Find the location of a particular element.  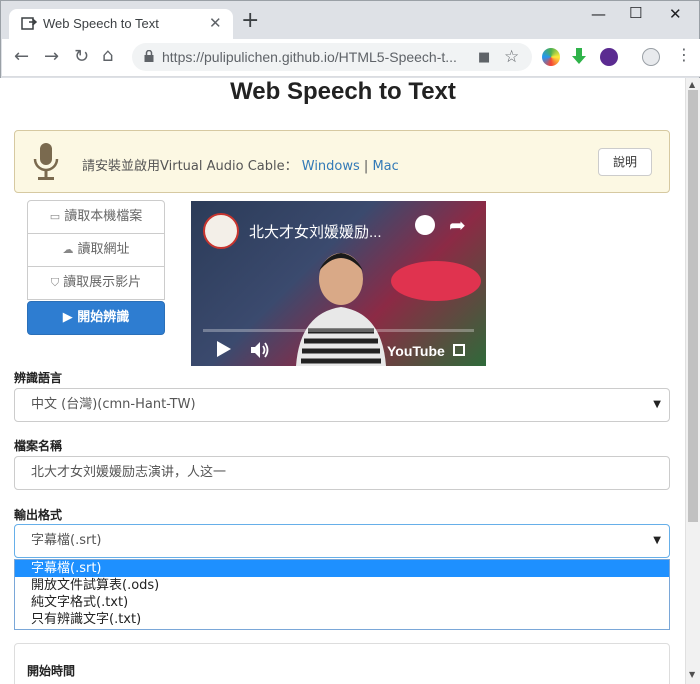

browser-tab: Web Speech to Text ✕ is located at coordinates (121, 24).